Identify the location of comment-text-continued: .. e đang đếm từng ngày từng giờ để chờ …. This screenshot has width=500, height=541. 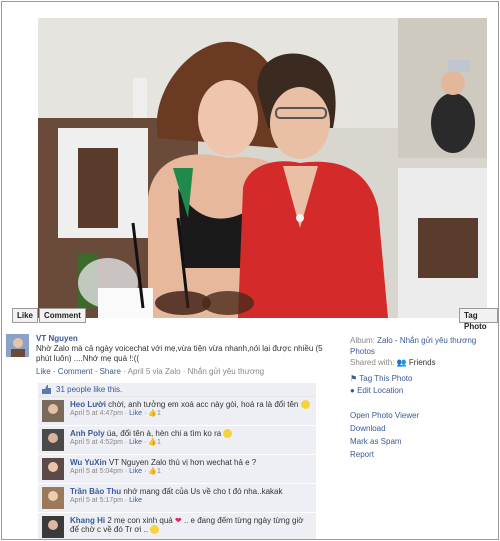
(187, 525).